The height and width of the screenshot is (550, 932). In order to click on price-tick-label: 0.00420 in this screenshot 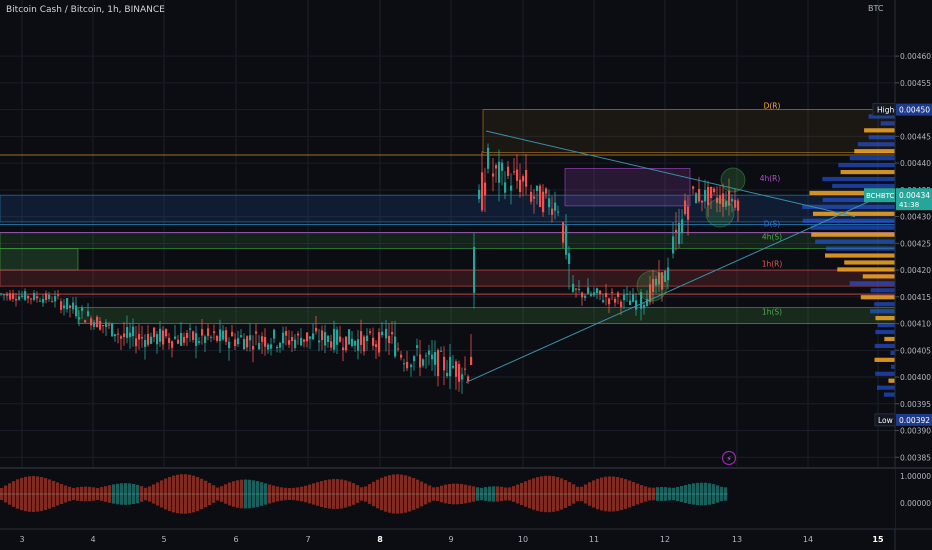, I will do `click(915, 270)`.